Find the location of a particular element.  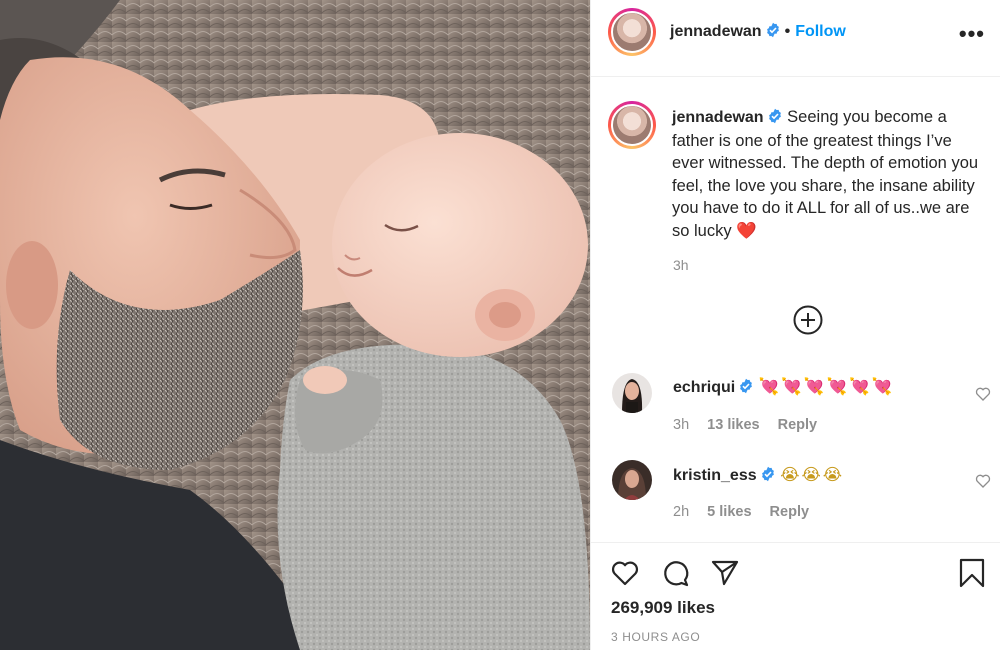

comment-text: 💘💘💘💘💘💘 is located at coordinates (826, 387).